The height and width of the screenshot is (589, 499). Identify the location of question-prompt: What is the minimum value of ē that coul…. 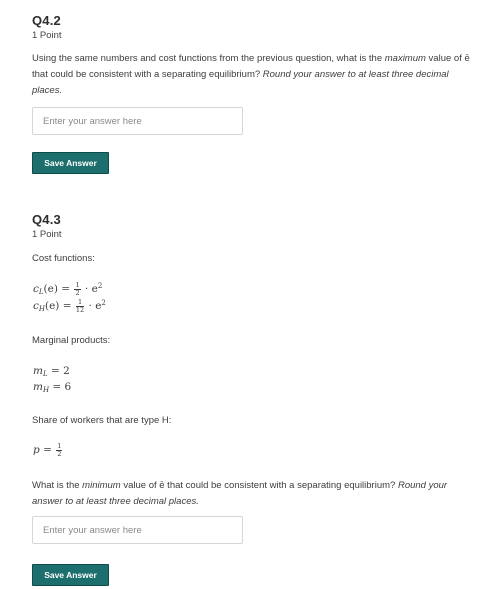
(252, 494).